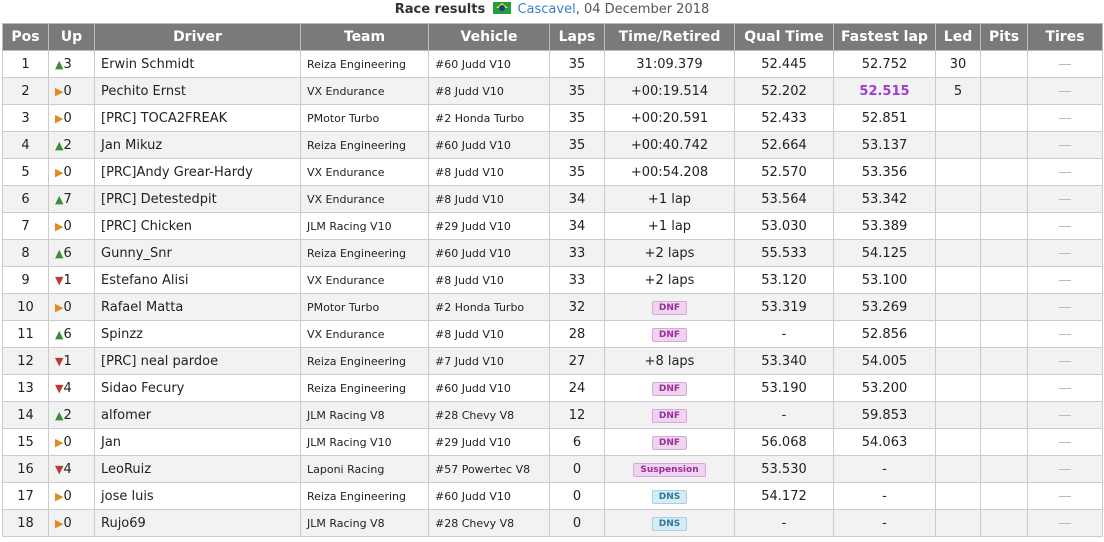 This screenshot has height=542, width=1104. Describe the element at coordinates (784, 64) in the screenshot. I see `qual-time-cell: 52.445` at that location.